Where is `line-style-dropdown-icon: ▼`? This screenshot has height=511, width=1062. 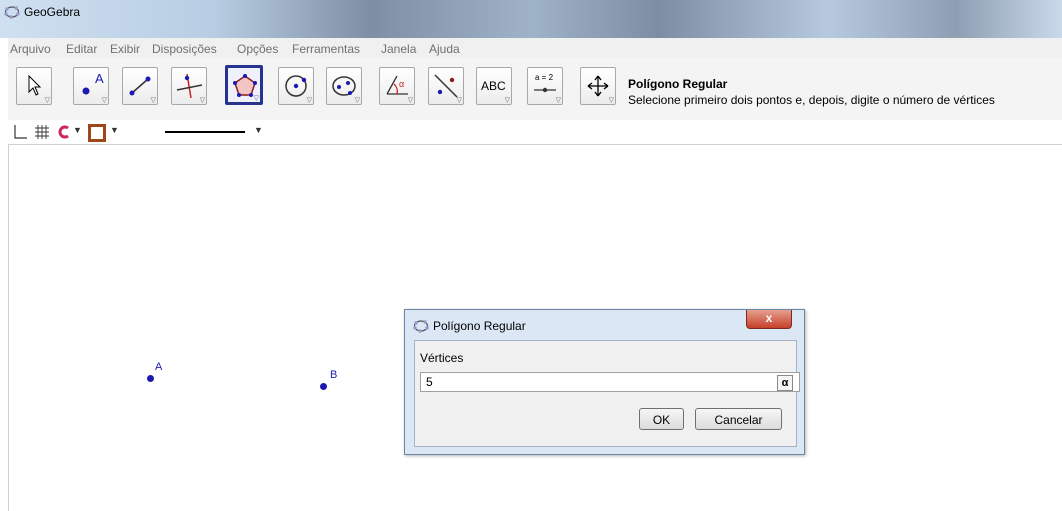 line-style-dropdown-icon: ▼ is located at coordinates (258, 130).